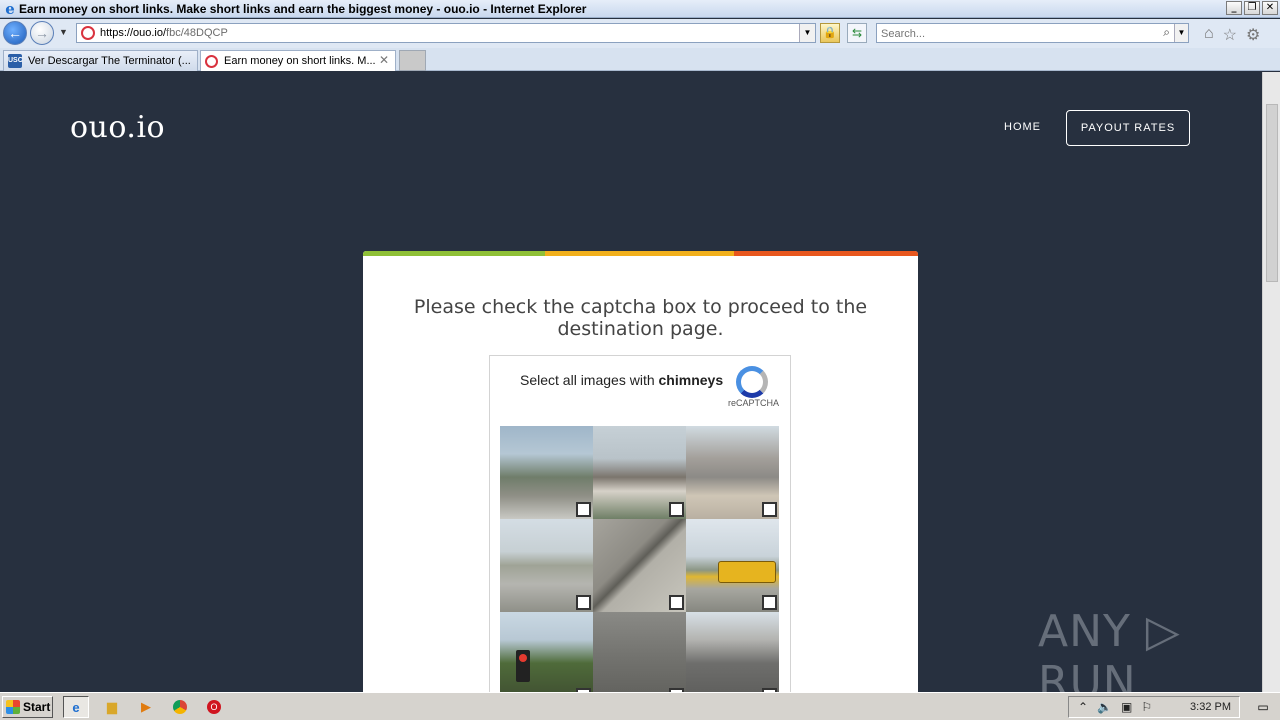 This screenshot has height=720, width=1280. What do you see at coordinates (747, 572) in the screenshot?
I see `school-bus-image` at bounding box center [747, 572].